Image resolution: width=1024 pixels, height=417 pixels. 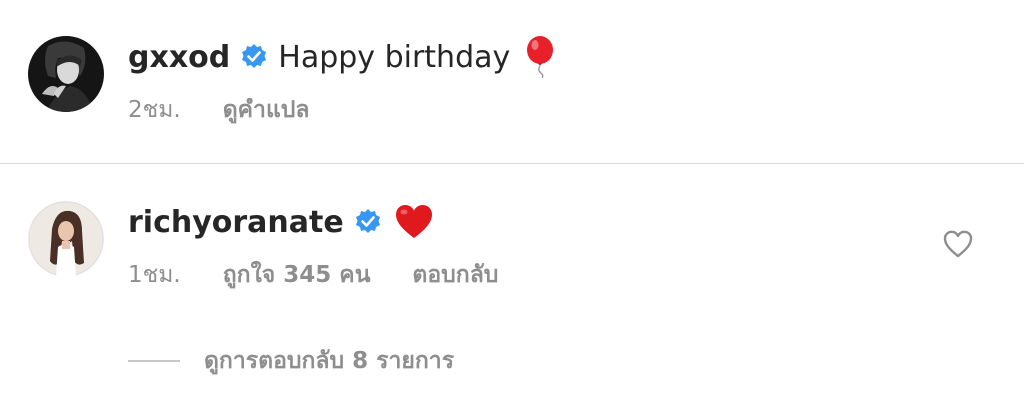 What do you see at coordinates (512, 163) in the screenshot?
I see `divider` at bounding box center [512, 163].